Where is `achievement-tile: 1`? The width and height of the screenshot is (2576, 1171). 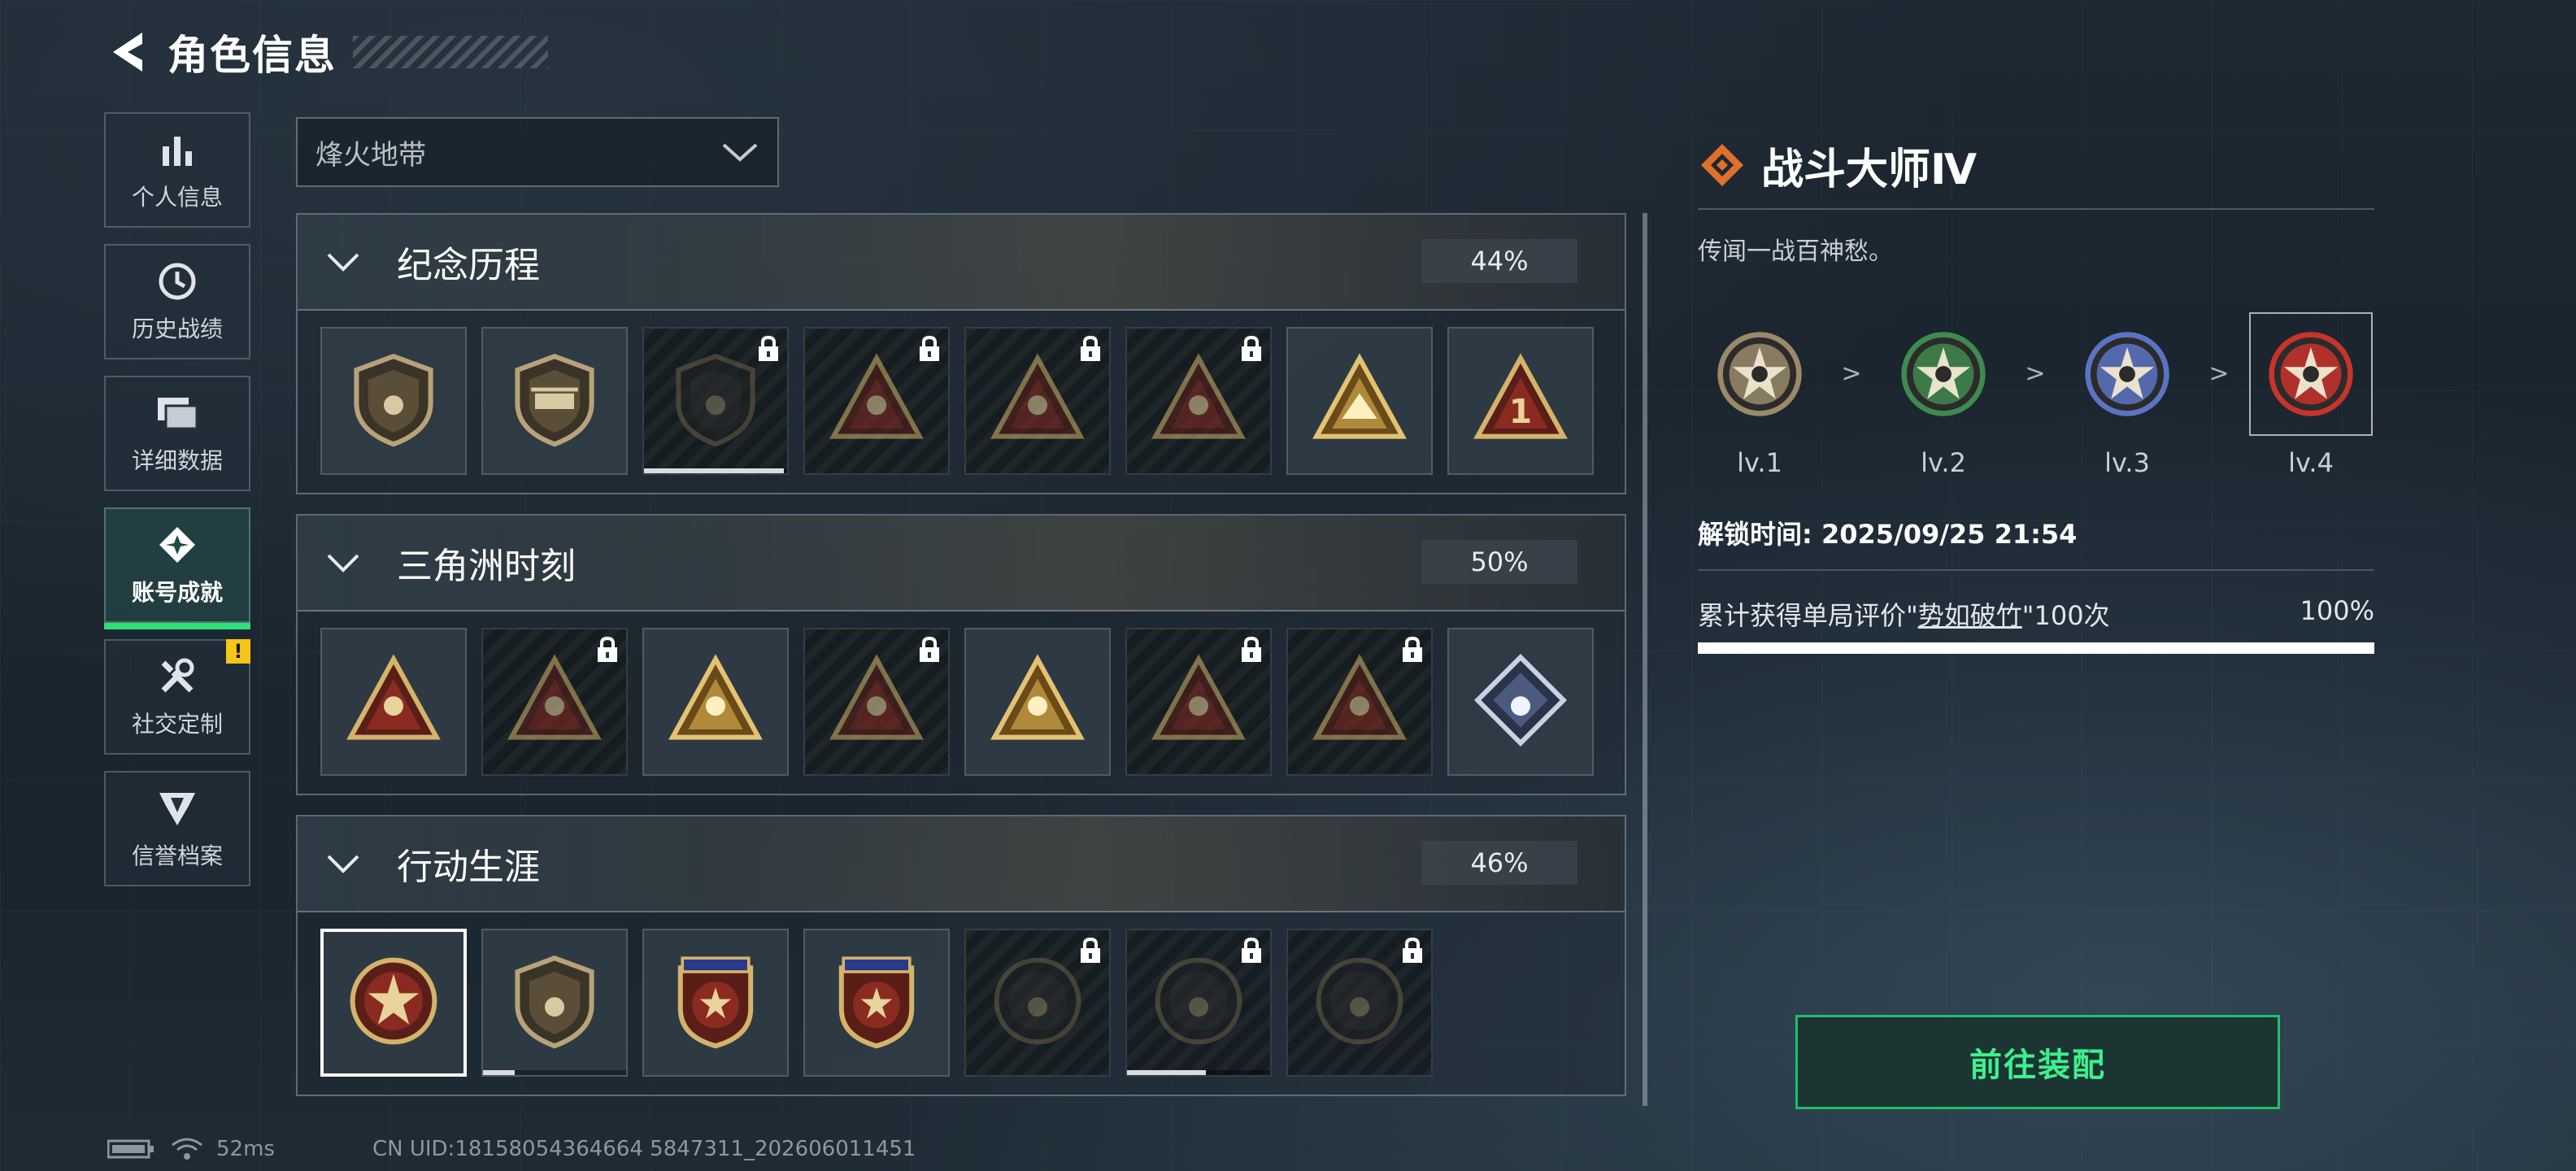
achievement-tile: 1 is located at coordinates (1521, 401).